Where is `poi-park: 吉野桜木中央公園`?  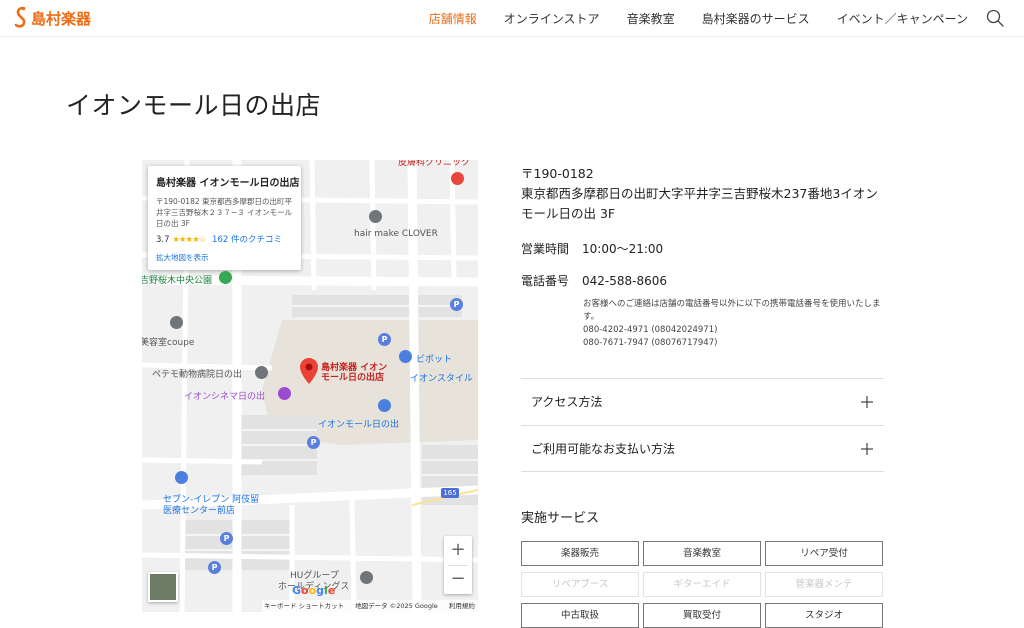 poi-park: 吉野桜木中央公園 is located at coordinates (177, 279).